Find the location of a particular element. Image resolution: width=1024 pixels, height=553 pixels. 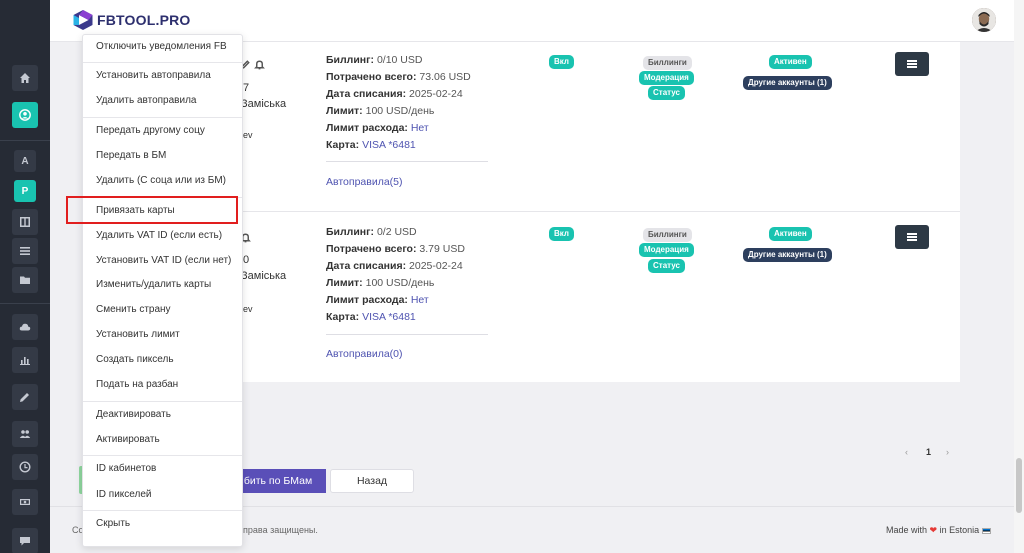

table-icon is located at coordinates (25, 222).